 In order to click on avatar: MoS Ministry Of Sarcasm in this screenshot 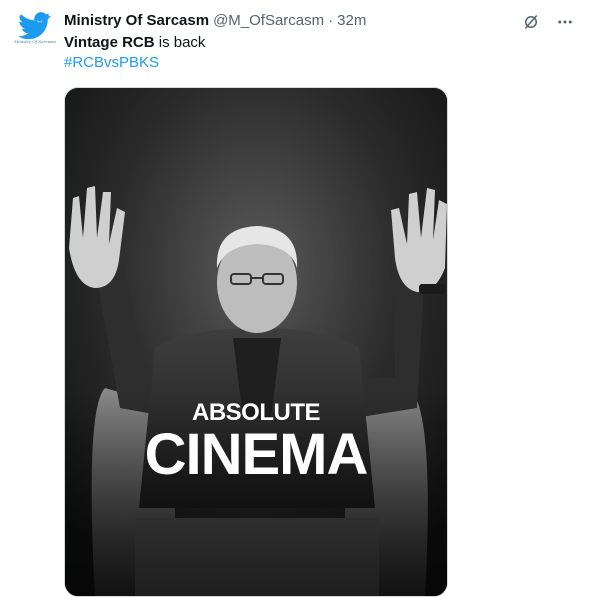, I will do `click(35, 33)`.